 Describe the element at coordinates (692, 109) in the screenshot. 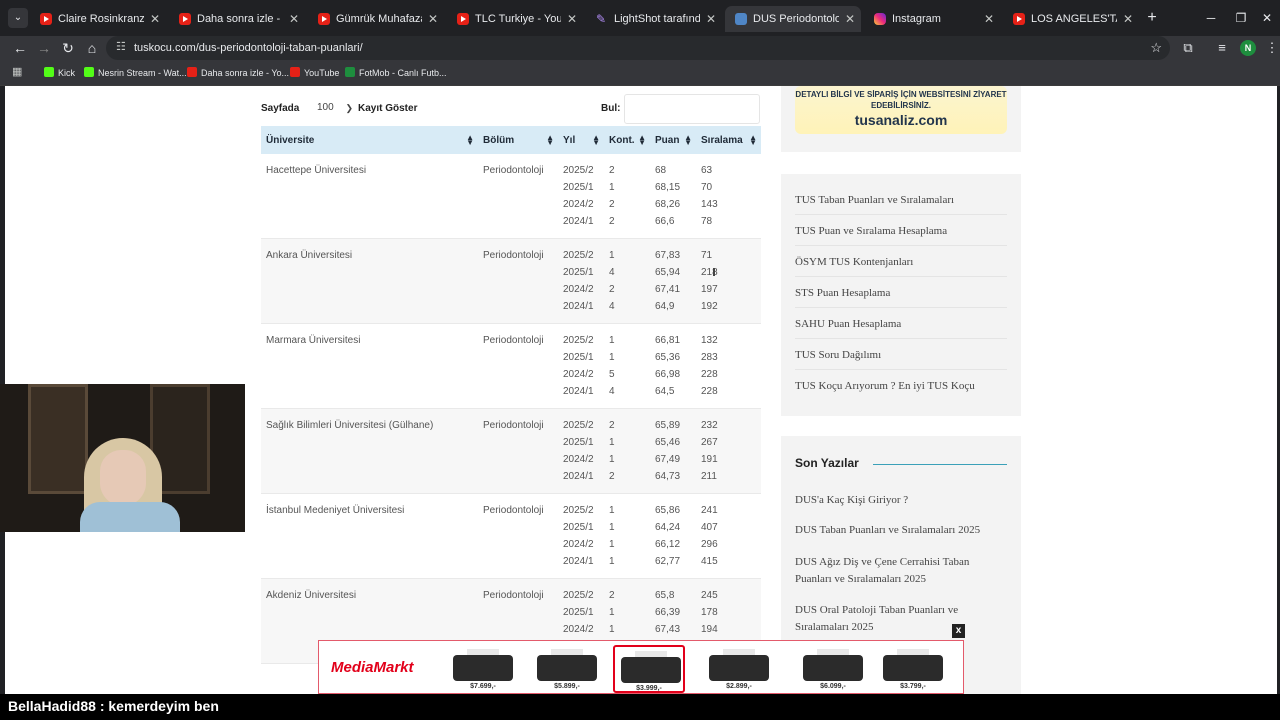

I see `search-input` at that location.